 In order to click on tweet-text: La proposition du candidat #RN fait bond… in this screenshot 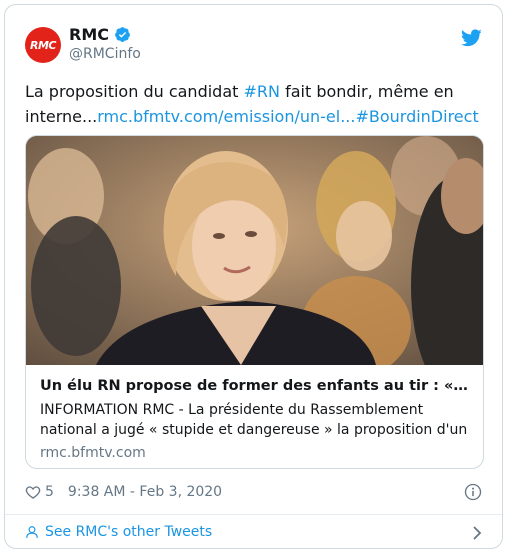, I will do `click(256, 104)`.